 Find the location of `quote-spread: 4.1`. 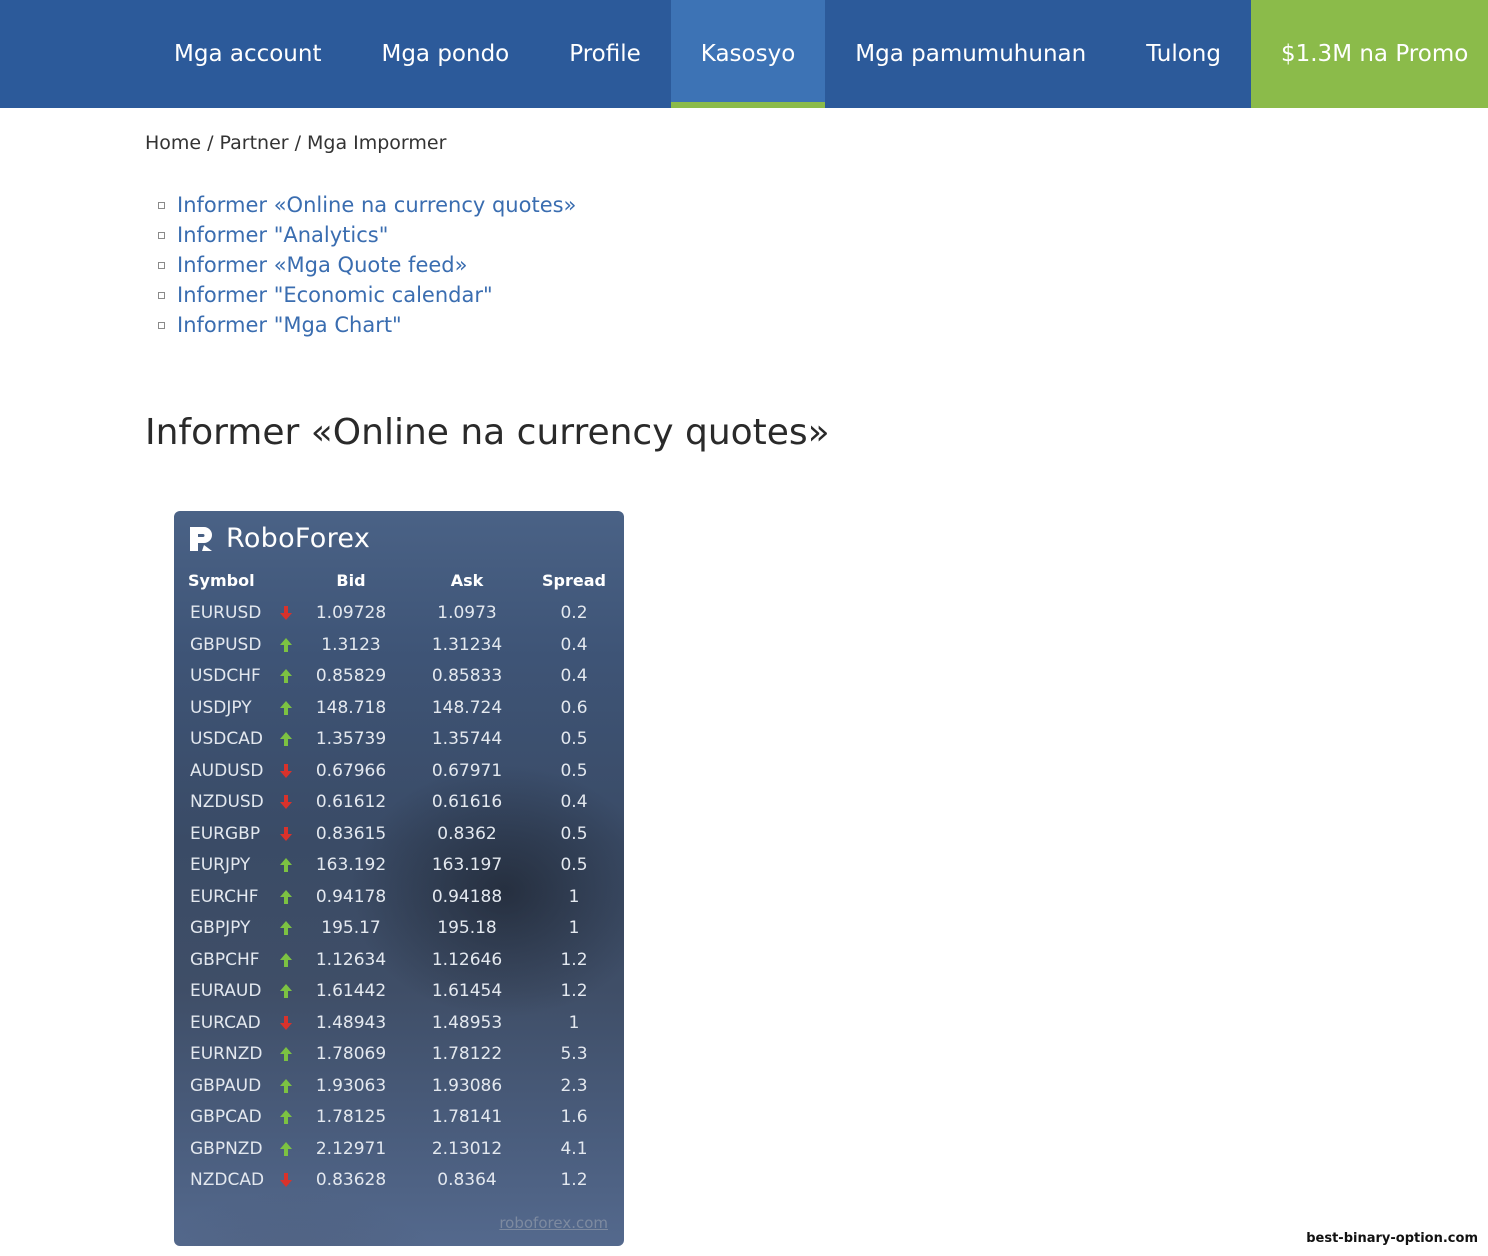

quote-spread: 4.1 is located at coordinates (574, 1148).